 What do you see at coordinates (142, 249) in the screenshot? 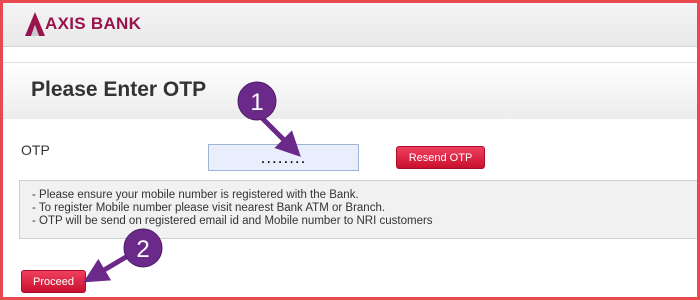
I see `annotation-number-2: 2` at bounding box center [142, 249].